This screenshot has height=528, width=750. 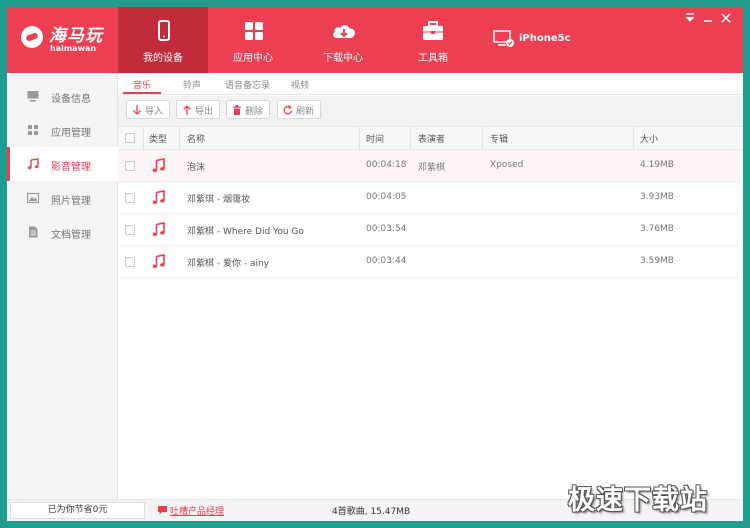 I want to click on song-name: 邓紫琪 - 烟霭妆, so click(x=218, y=200).